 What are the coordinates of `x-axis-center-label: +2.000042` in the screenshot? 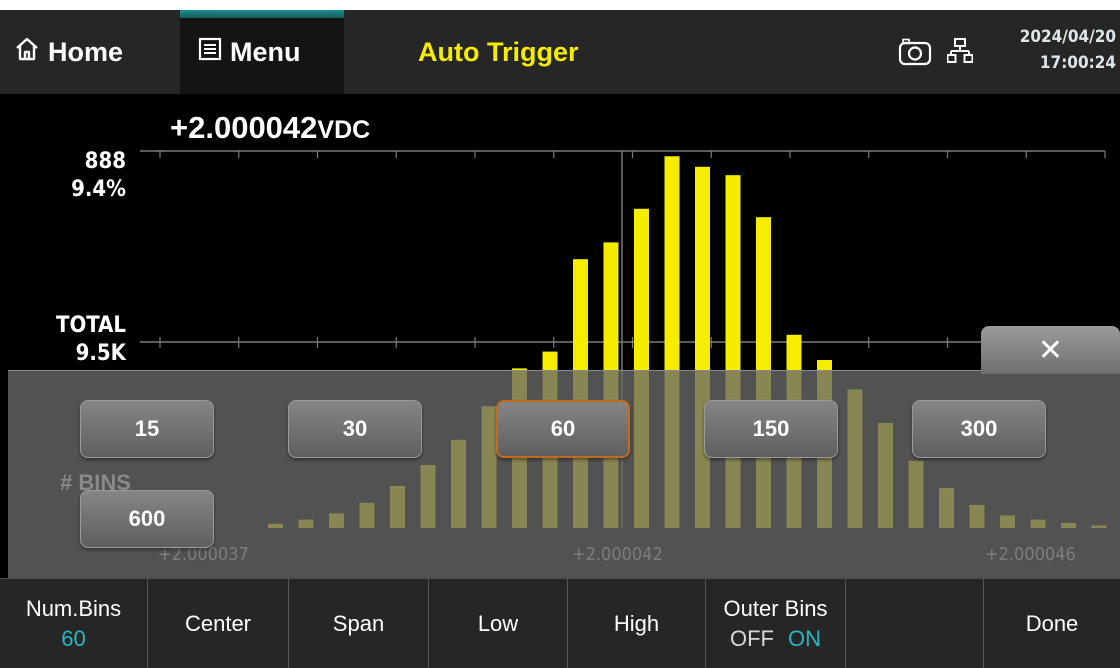 It's located at (617, 554).